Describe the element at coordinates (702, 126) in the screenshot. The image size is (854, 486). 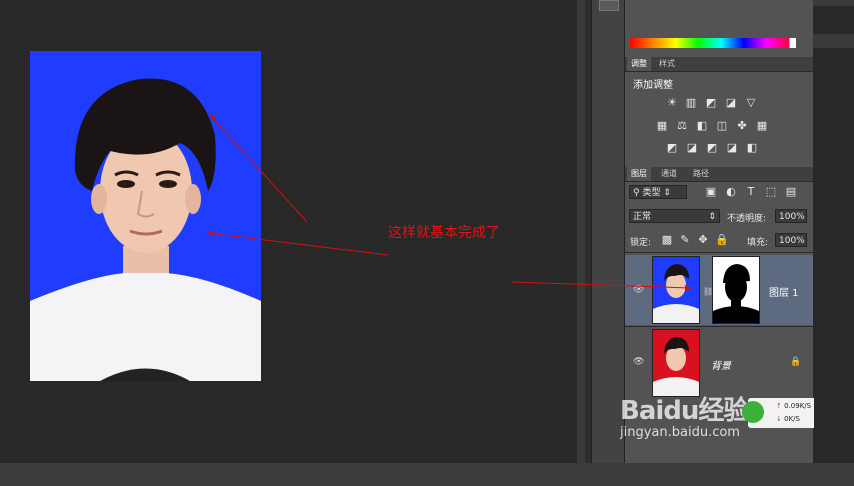
I see `black-white-icon: ◧` at that location.